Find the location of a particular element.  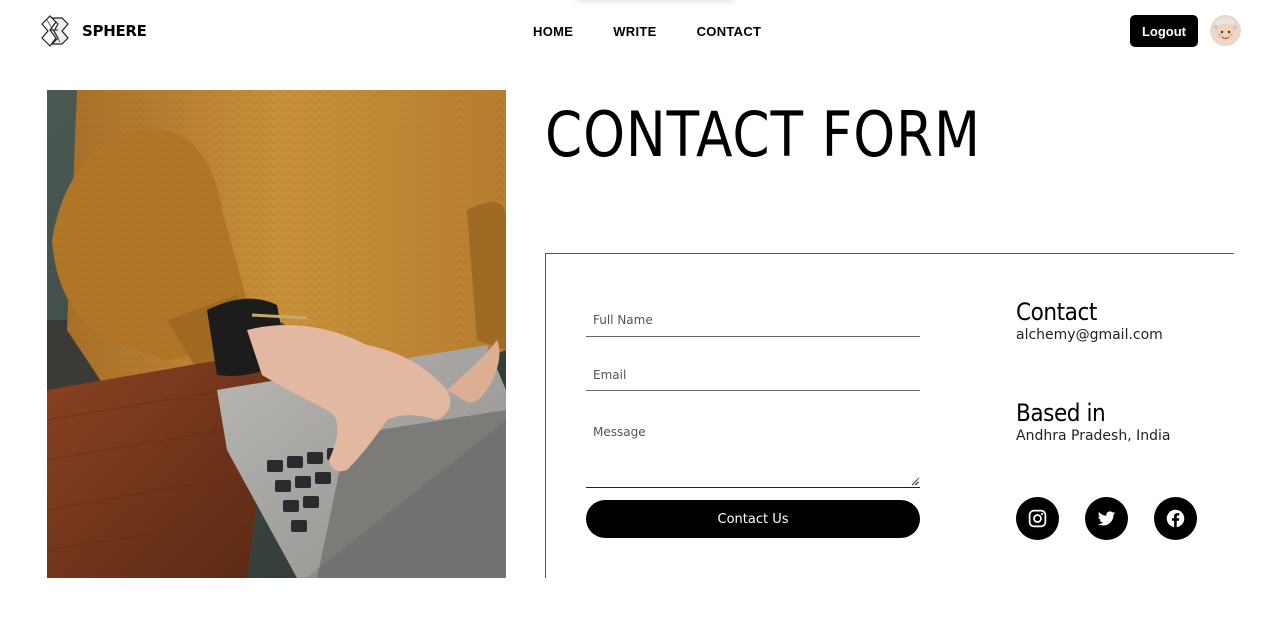

main-nav: HOME WRITE CONTACT is located at coordinates (647, 31).